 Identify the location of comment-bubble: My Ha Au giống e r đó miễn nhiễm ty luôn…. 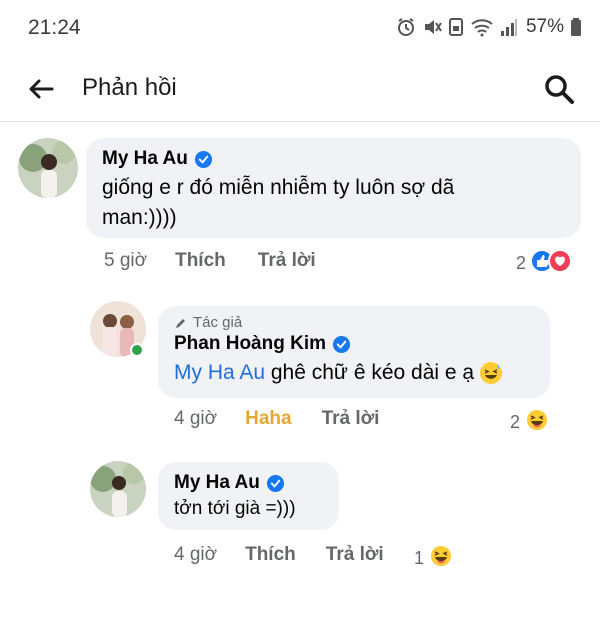
(333, 188).